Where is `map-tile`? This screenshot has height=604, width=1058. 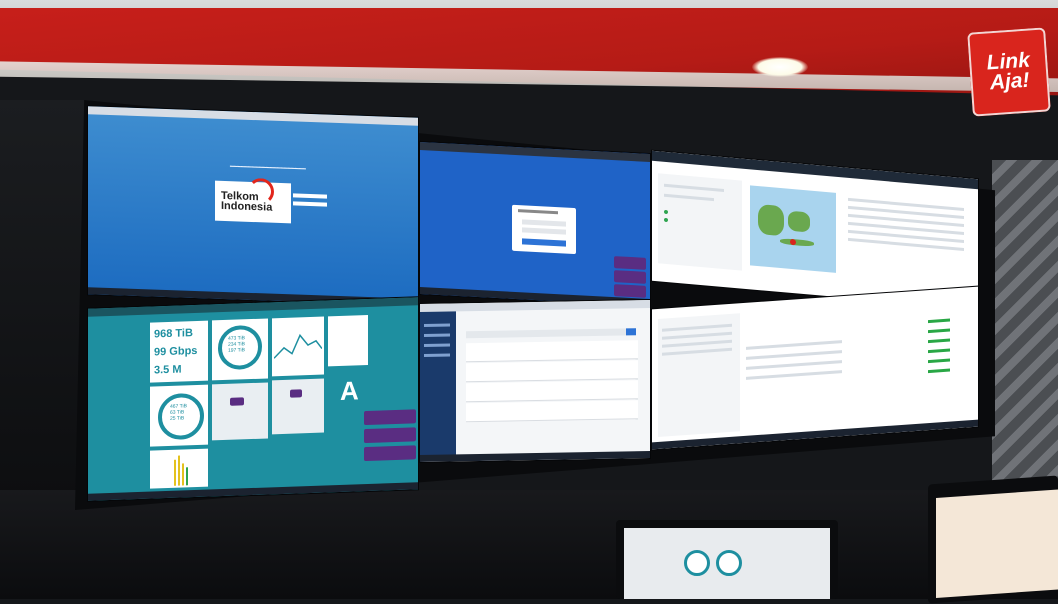 map-tile is located at coordinates (240, 411).